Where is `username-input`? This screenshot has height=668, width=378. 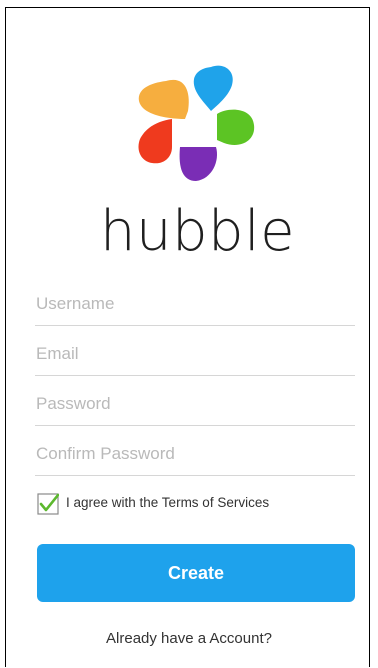
username-input is located at coordinates (195, 304).